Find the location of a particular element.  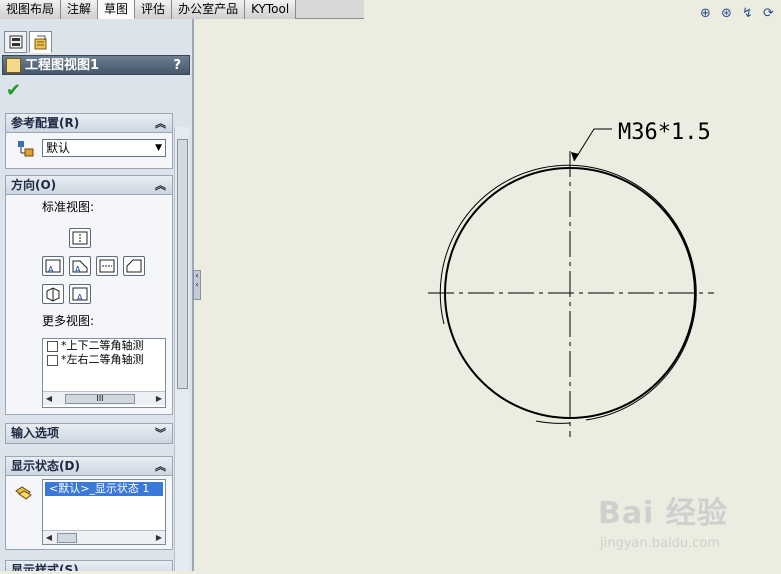

horizontal-scrollbar: ◀ ▶ is located at coordinates (104, 537).